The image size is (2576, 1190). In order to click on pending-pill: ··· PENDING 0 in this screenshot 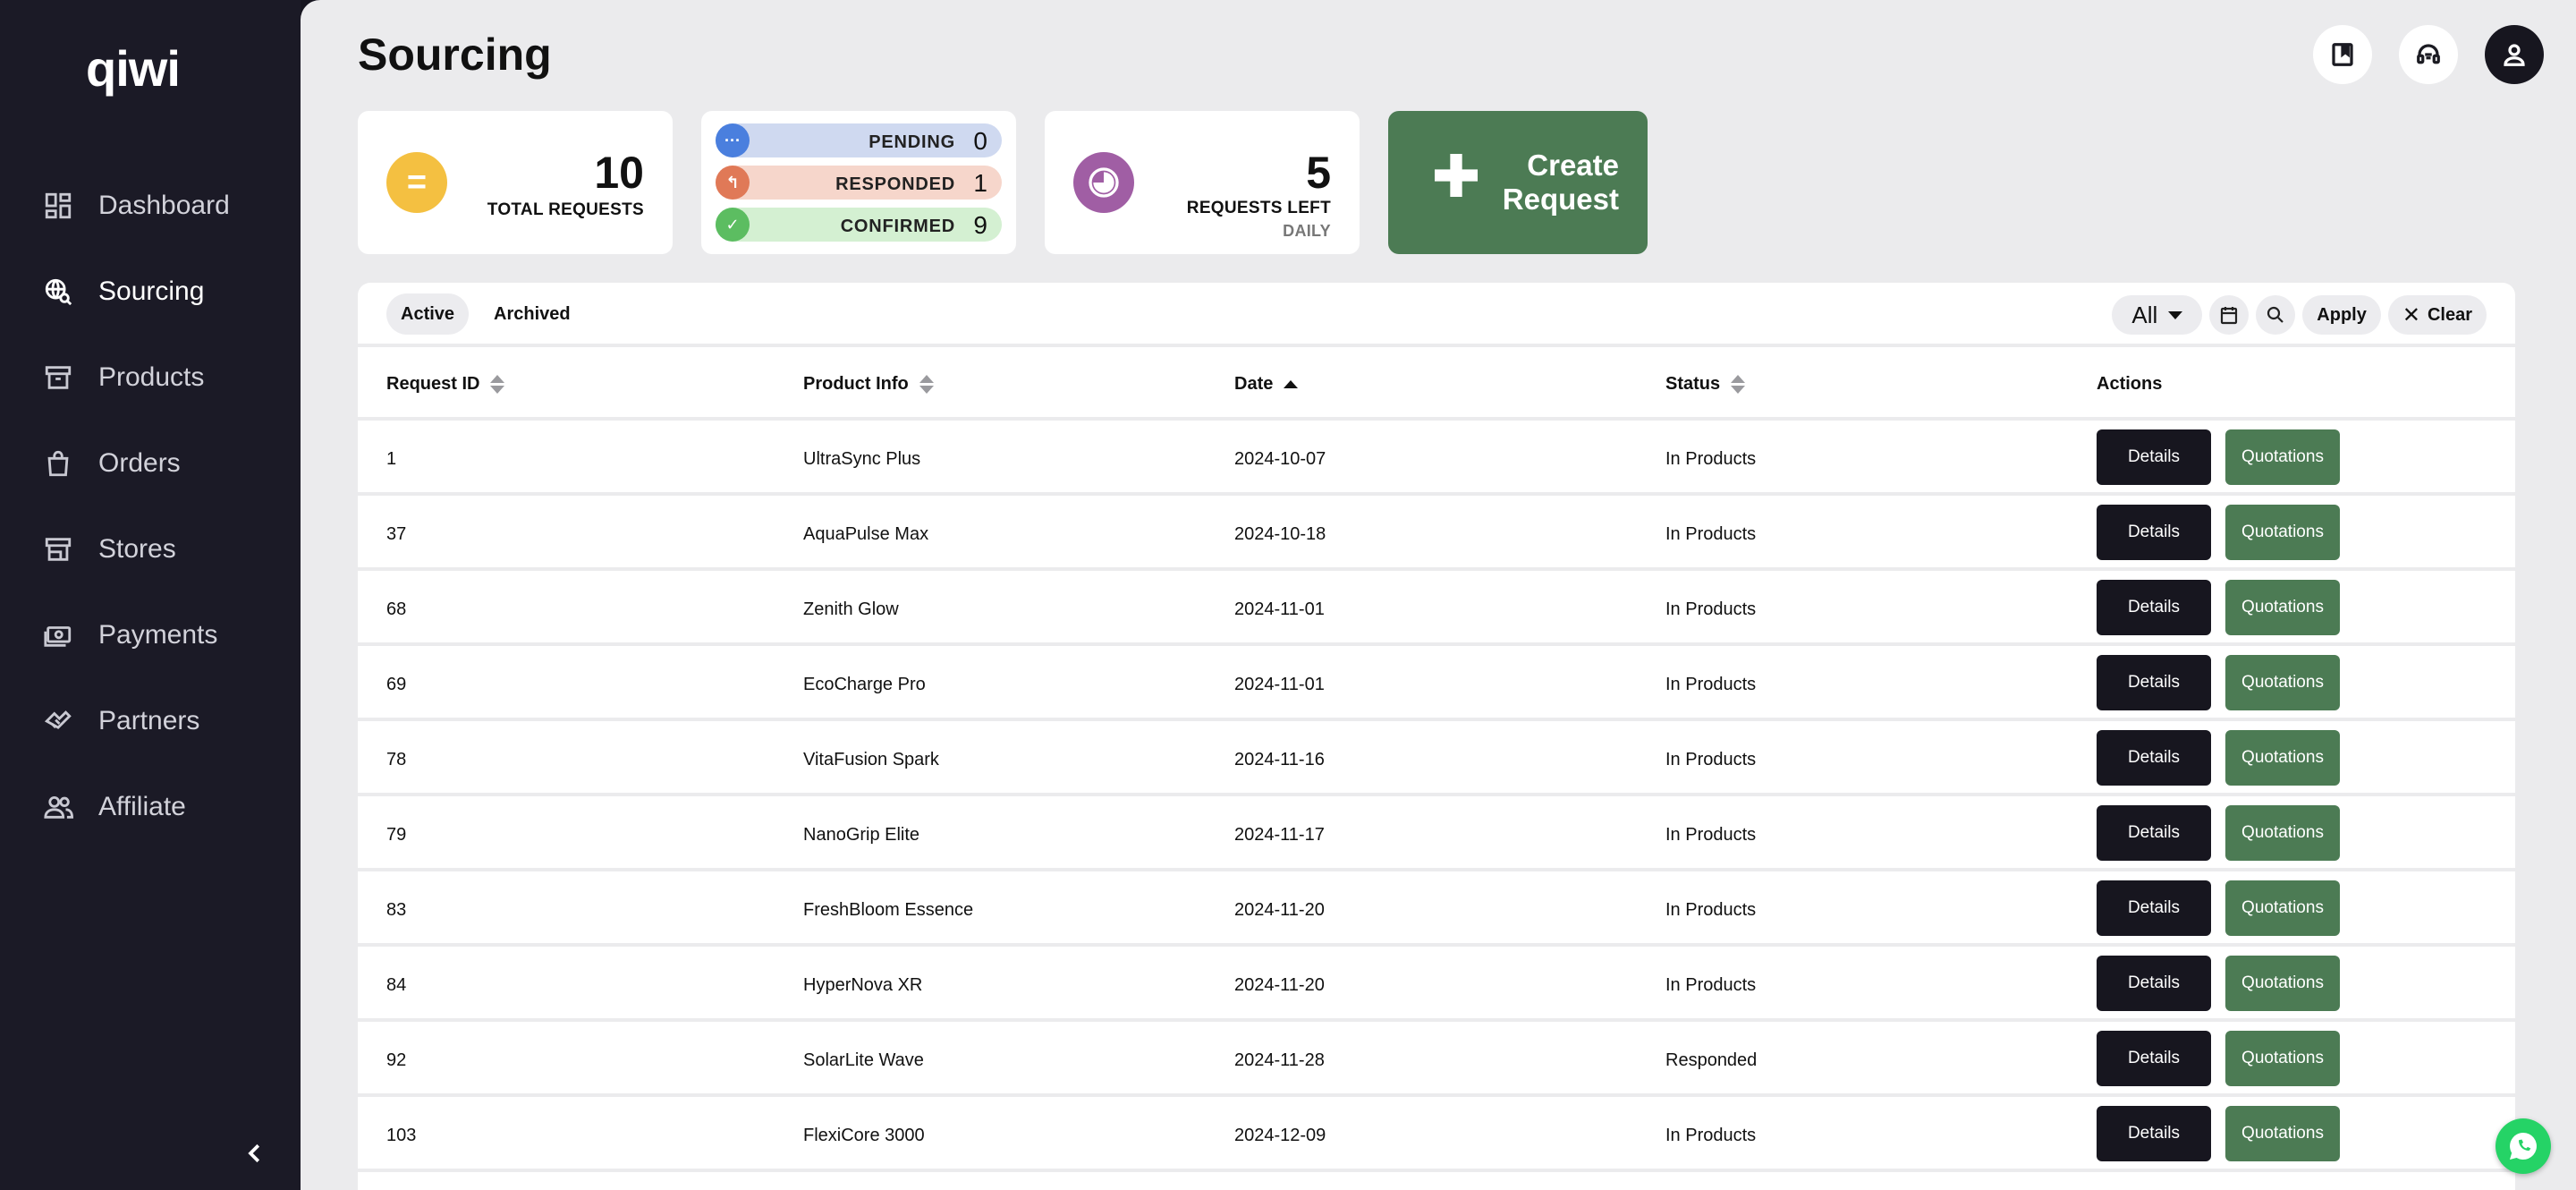, I will do `click(859, 140)`.